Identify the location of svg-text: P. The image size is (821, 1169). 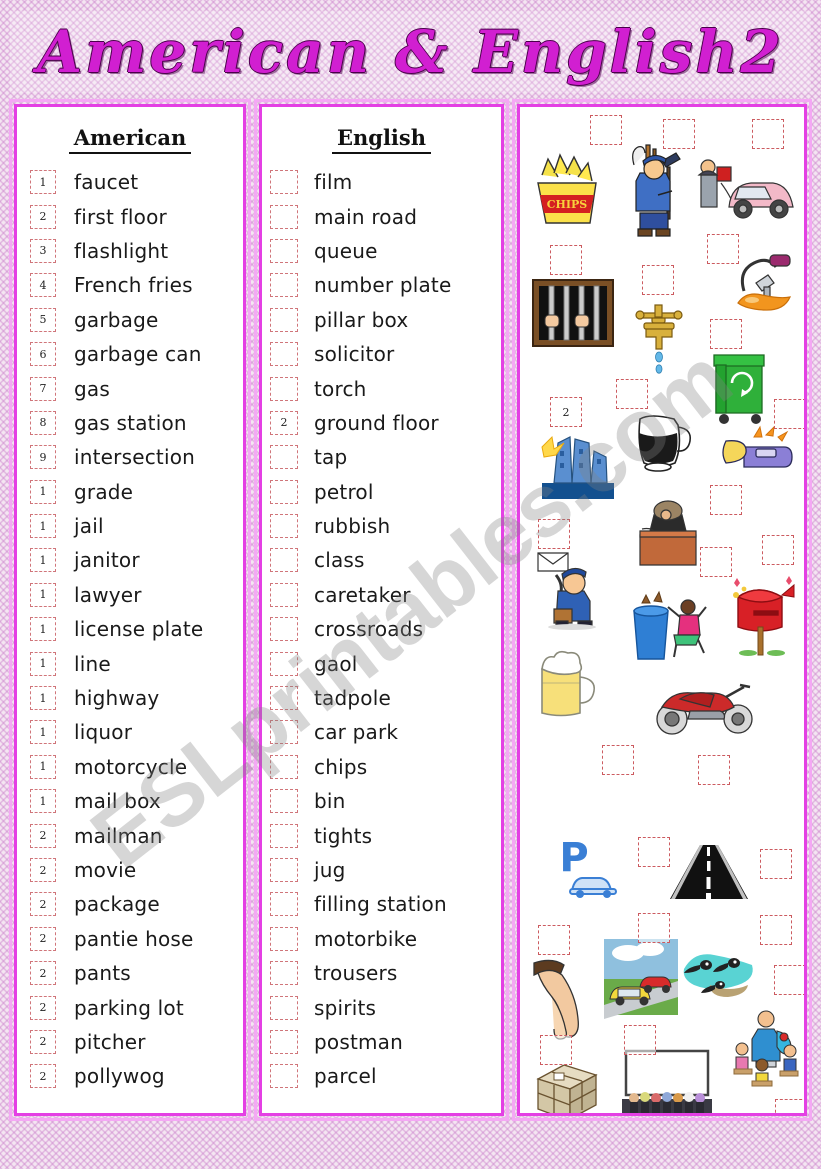
(573, 858).